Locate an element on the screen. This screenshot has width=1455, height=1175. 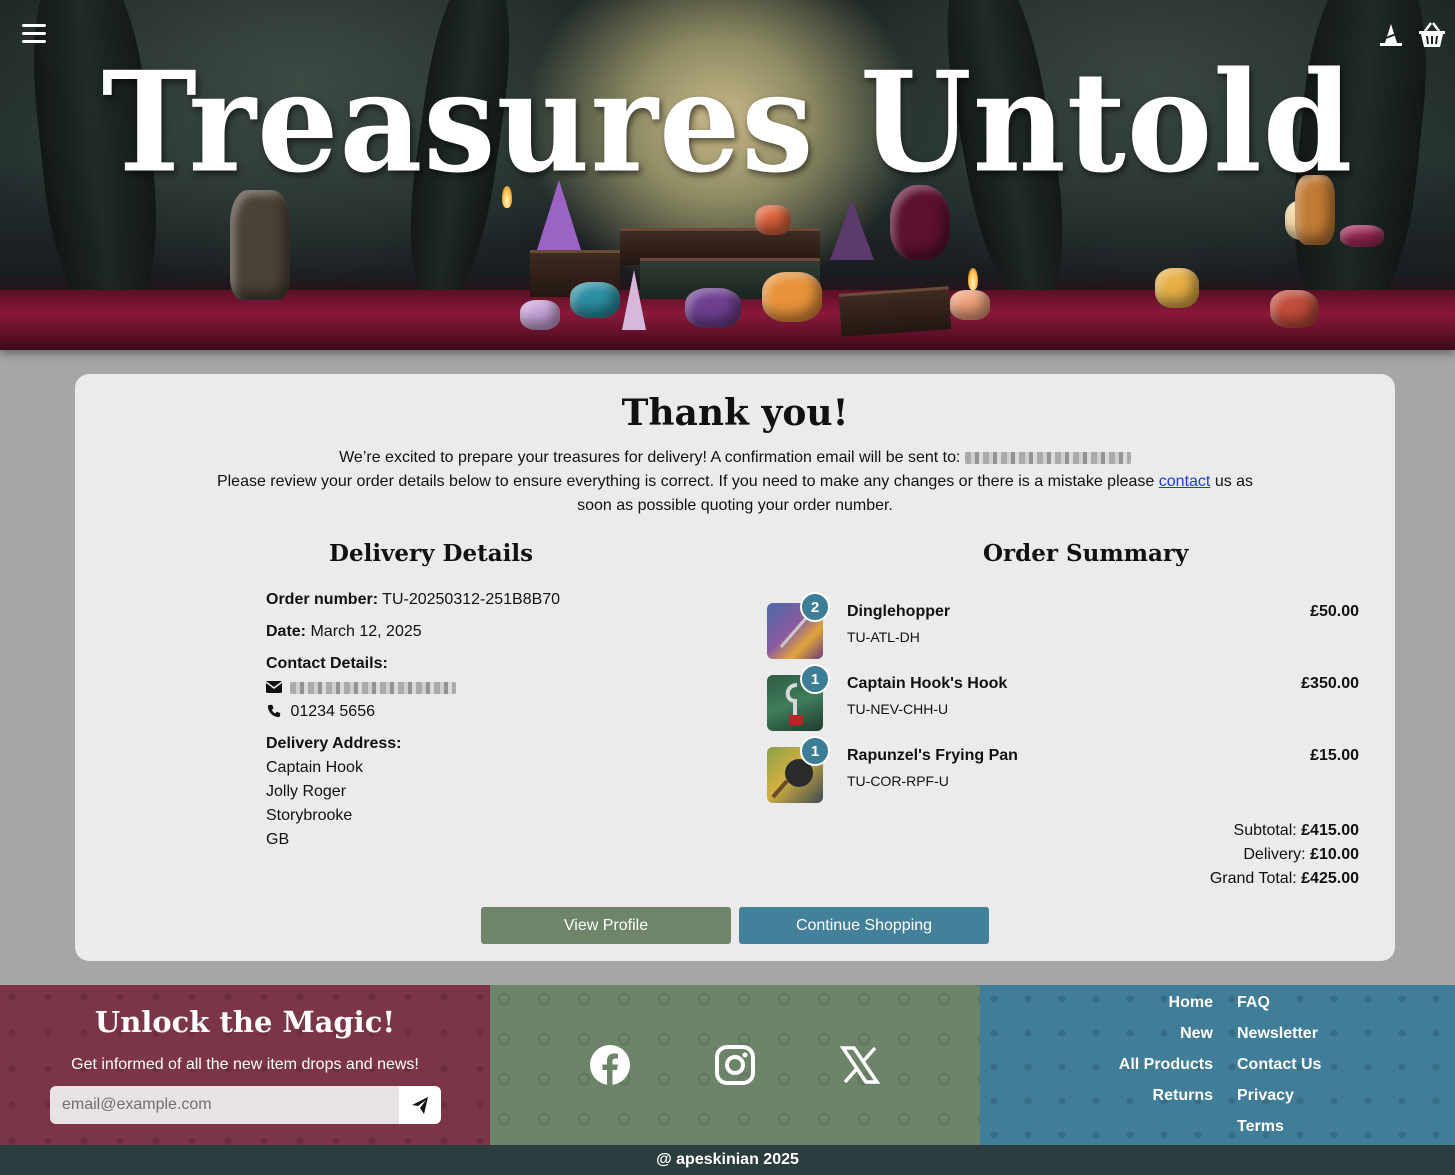
delivery-row: Delivery: £10.00 is located at coordinates (1284, 855).